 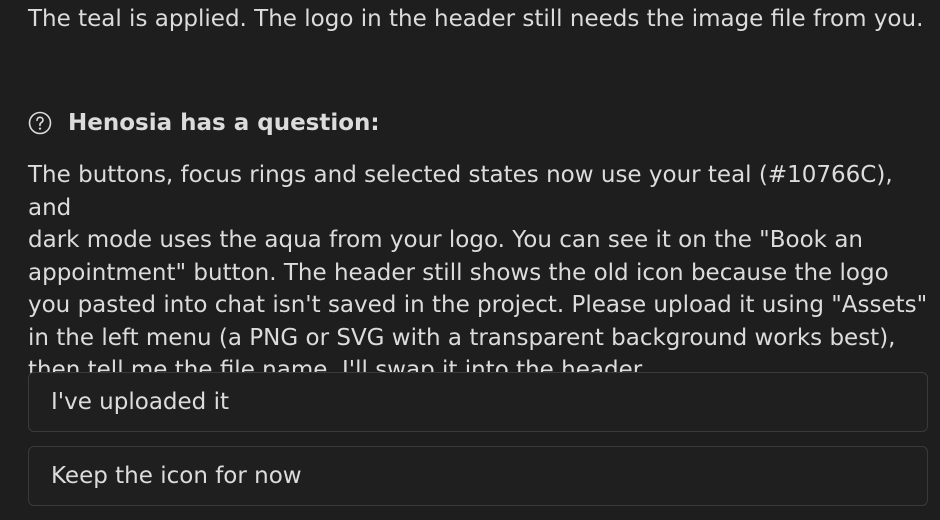 What do you see at coordinates (176, 476) in the screenshot?
I see `option-label: Keep the icon for now` at bounding box center [176, 476].